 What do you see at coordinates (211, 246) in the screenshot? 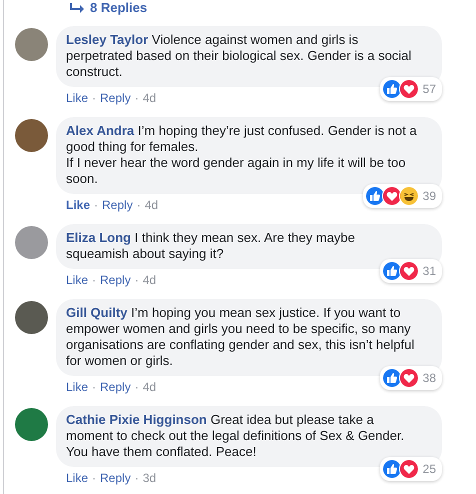
I see `comment-text: Eliza Long I think they mean sex. Are they maybe squeamish about saying it?` at bounding box center [211, 246].